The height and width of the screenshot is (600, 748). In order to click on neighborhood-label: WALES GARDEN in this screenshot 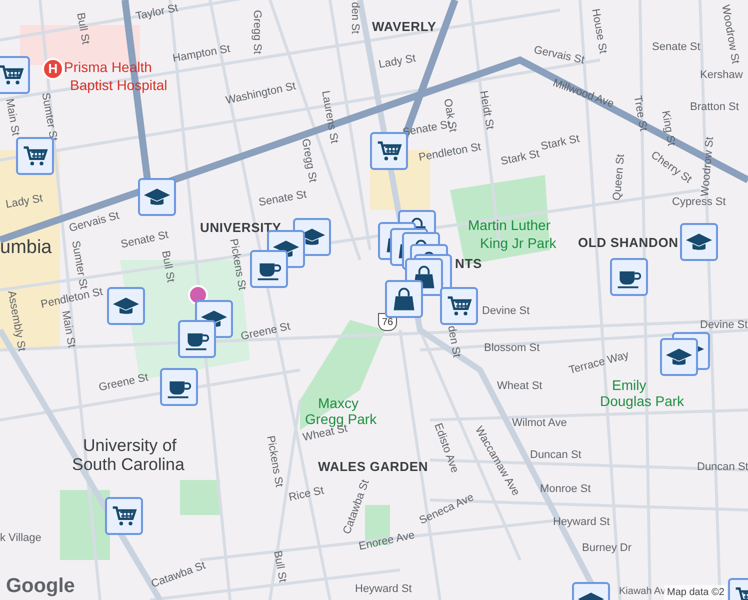, I will do `click(373, 466)`.